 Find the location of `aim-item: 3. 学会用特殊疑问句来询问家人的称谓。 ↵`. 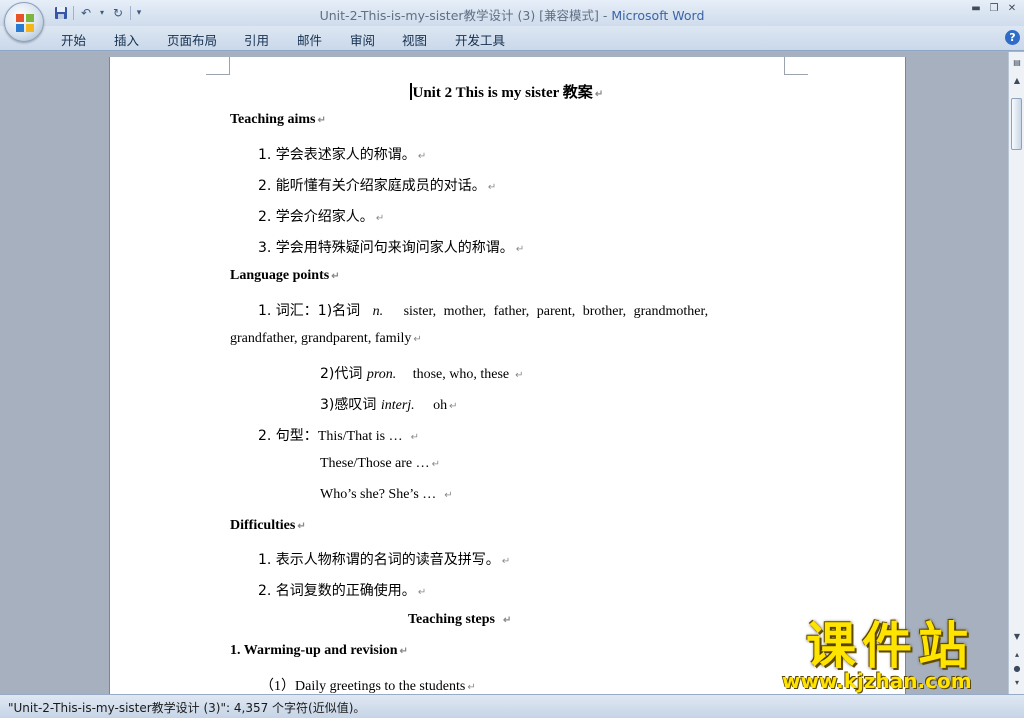

aim-item: 3. 学会用特殊疑问句来询问家人的称谓。 ↵ is located at coordinates (391, 248).